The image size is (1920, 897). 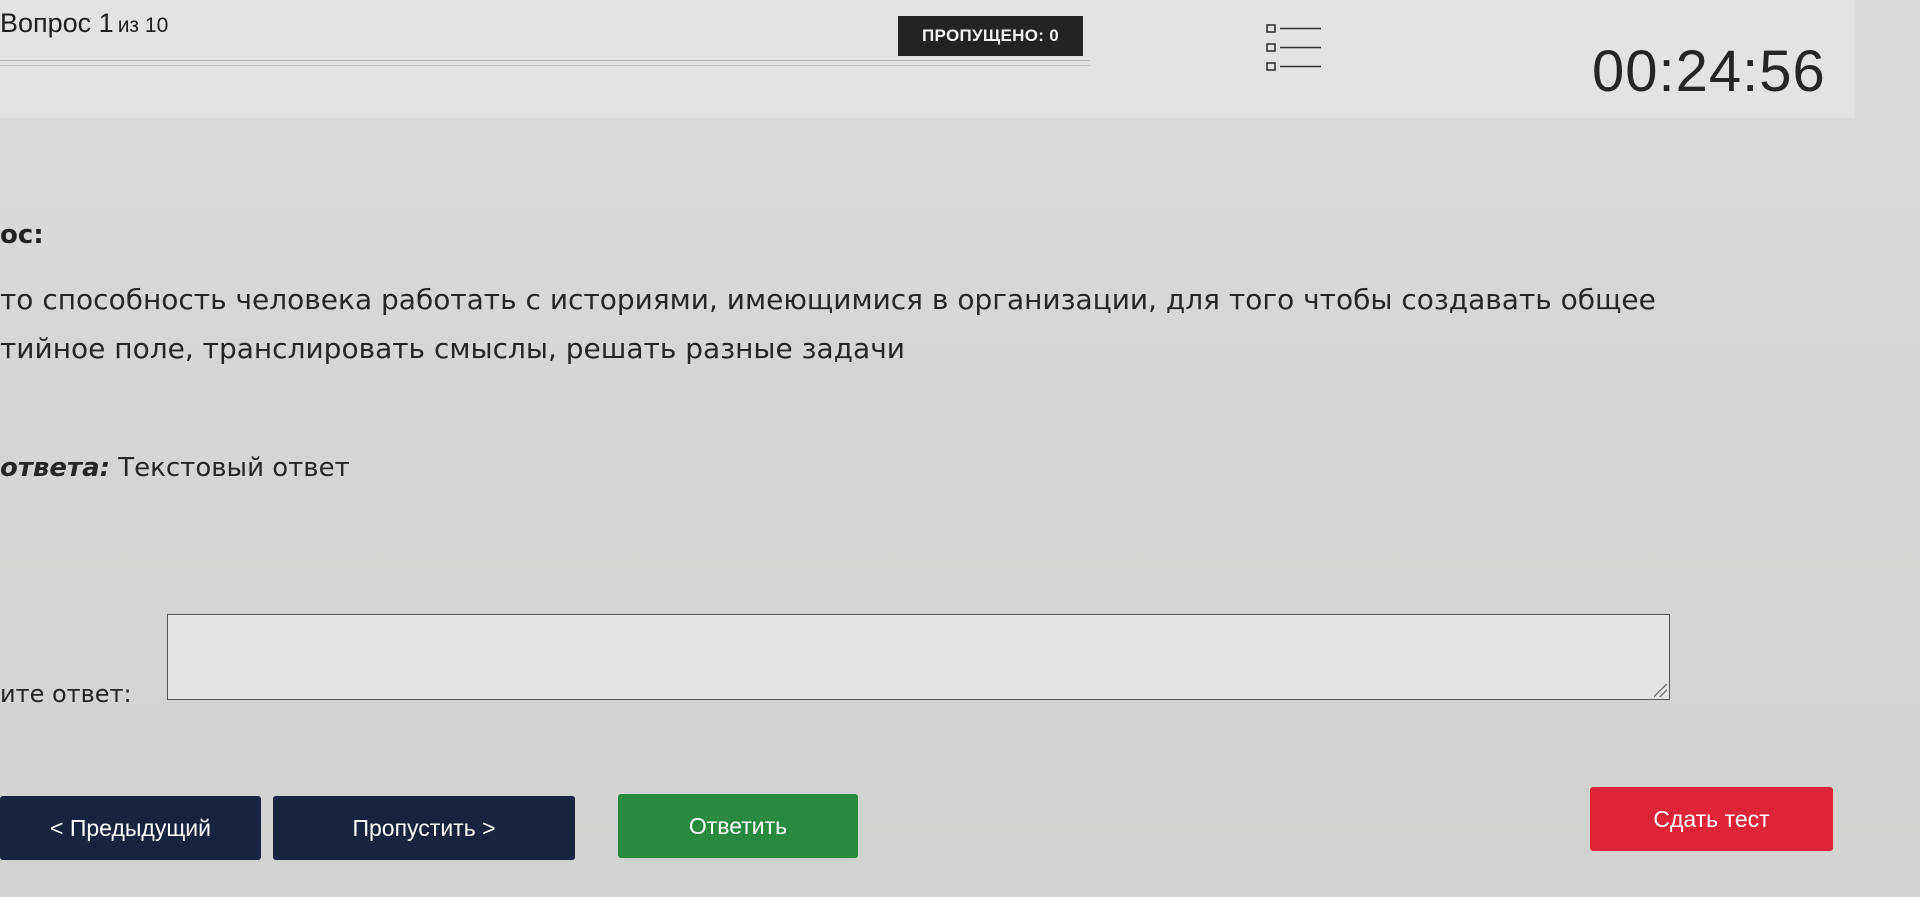 What do you see at coordinates (990, 36) in the screenshot?
I see `skipped-count-badge: ПРОПУЩЕНО: 0` at bounding box center [990, 36].